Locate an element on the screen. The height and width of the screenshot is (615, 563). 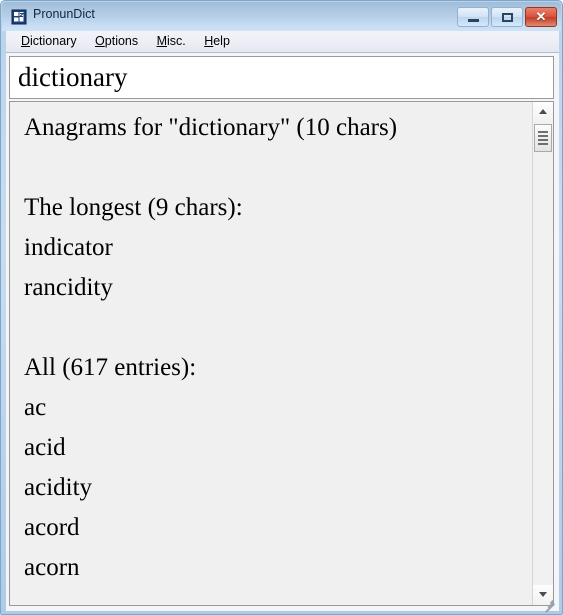
longest-word: rancidity is located at coordinates (278, 288).